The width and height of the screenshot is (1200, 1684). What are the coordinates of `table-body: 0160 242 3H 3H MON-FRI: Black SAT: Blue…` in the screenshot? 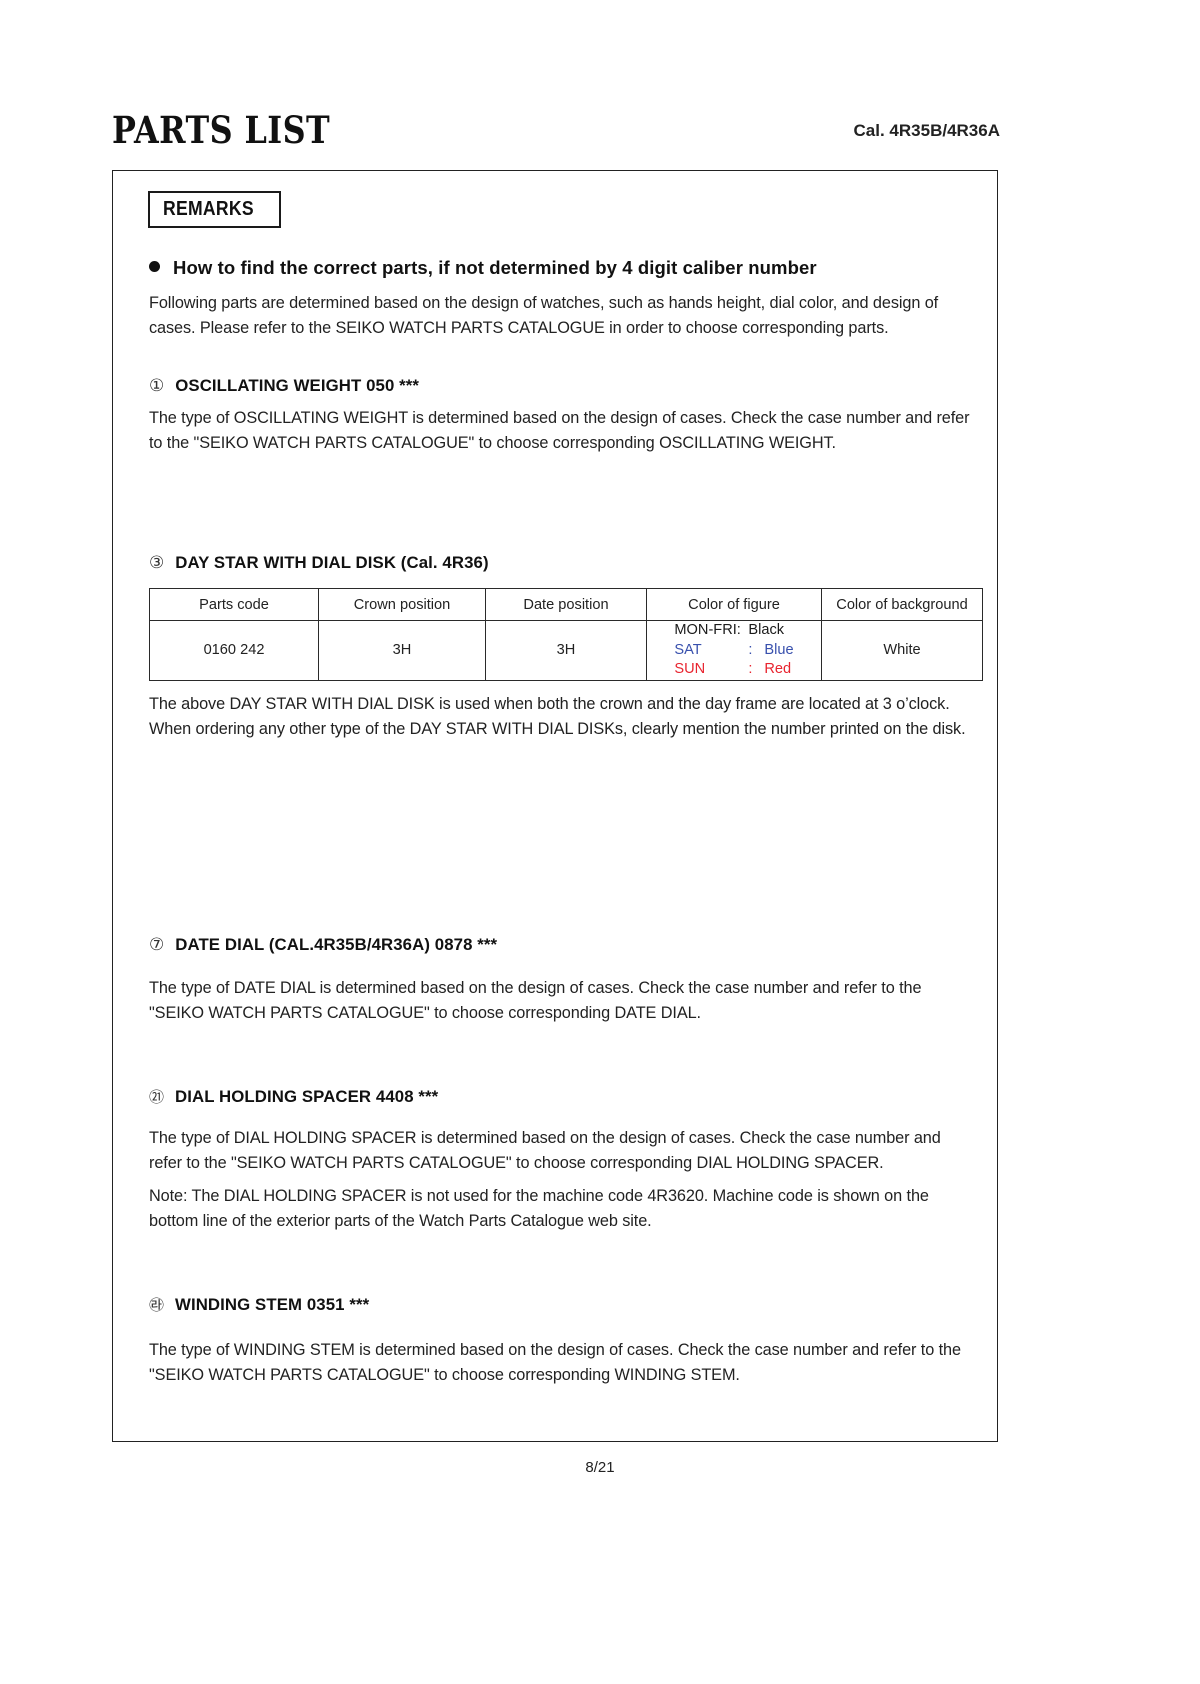 It's located at (566, 650).